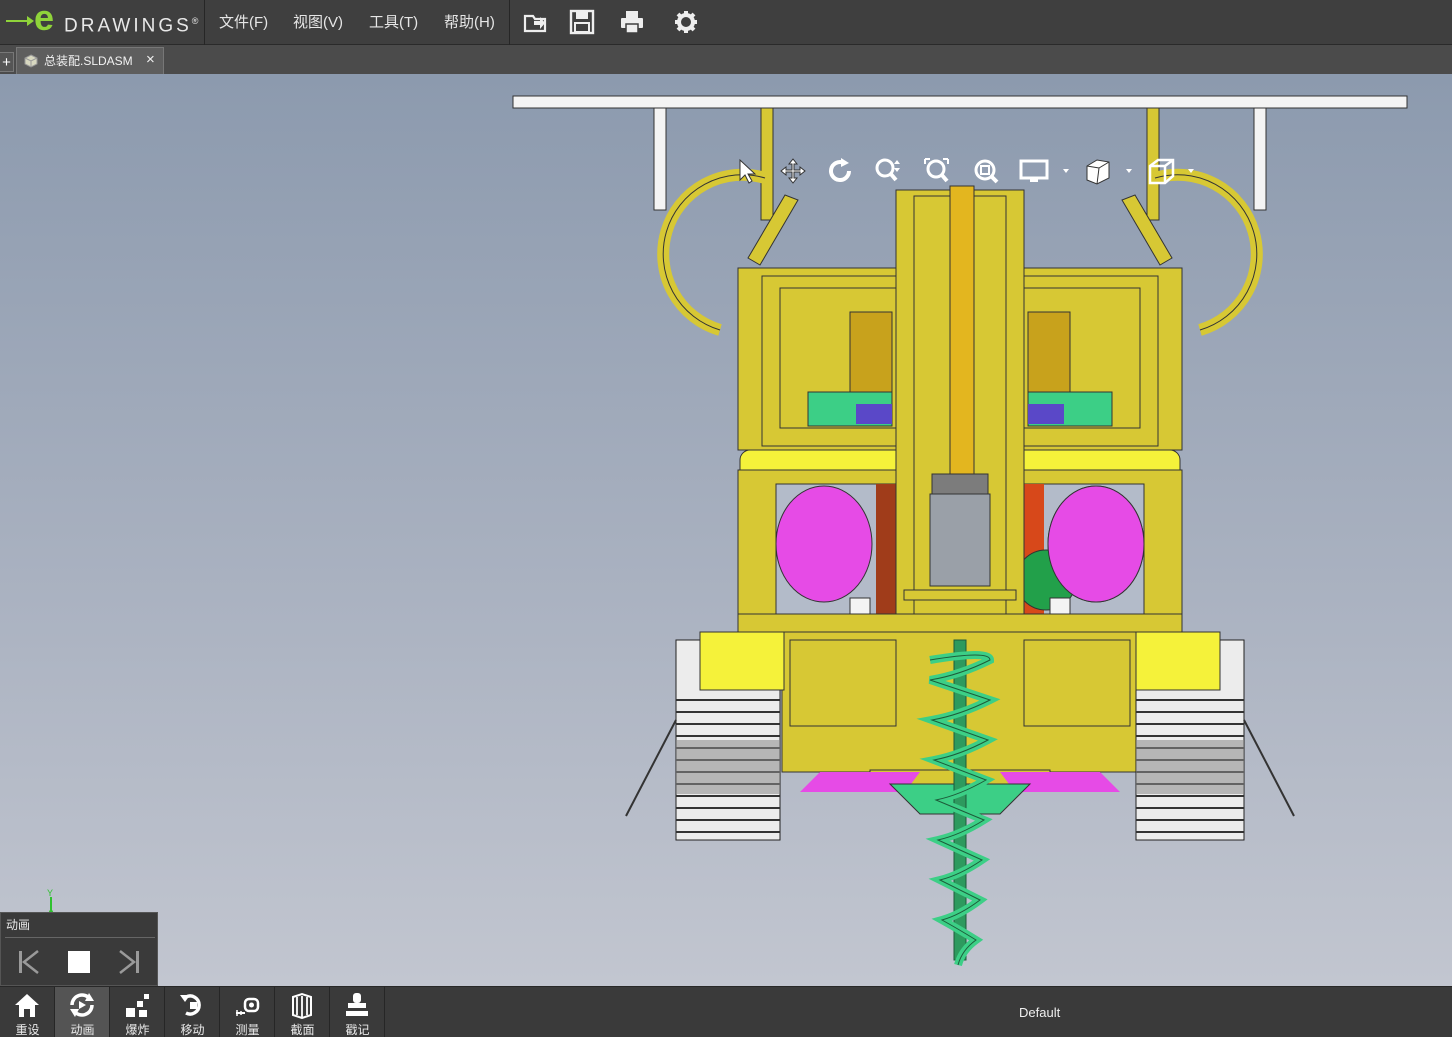  I want to click on stamp-button: 戳记, so click(357, 1012).